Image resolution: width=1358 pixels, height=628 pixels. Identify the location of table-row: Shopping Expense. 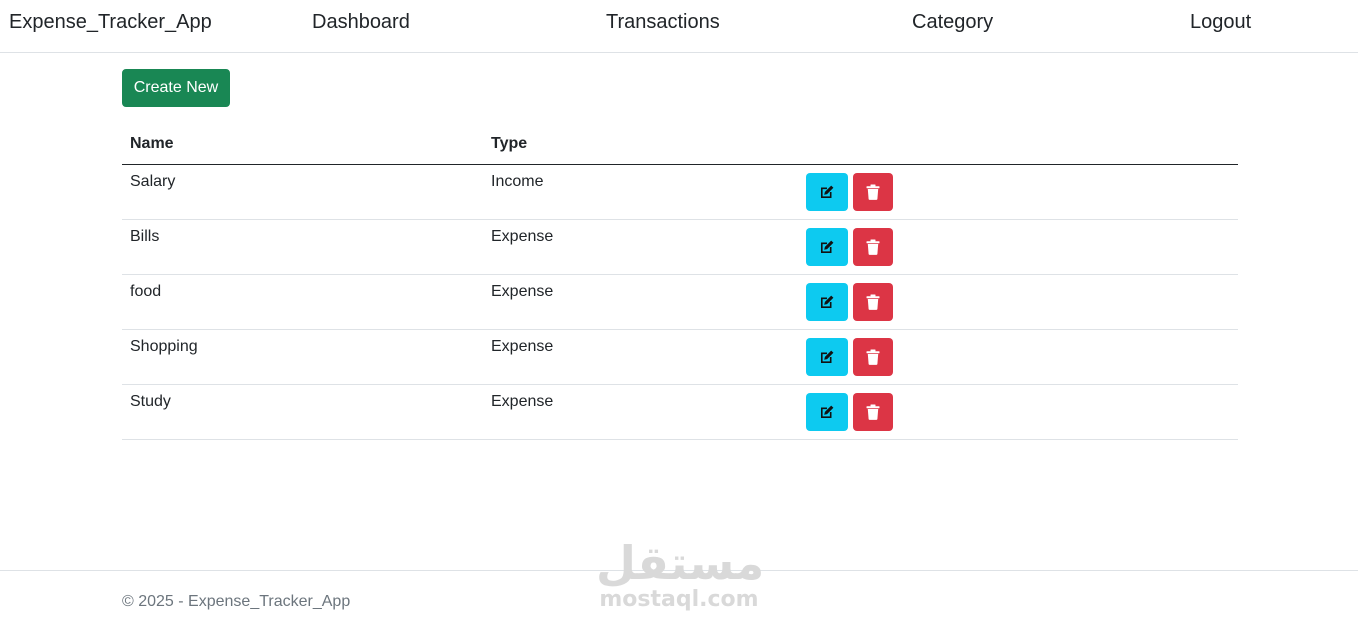
(680, 357).